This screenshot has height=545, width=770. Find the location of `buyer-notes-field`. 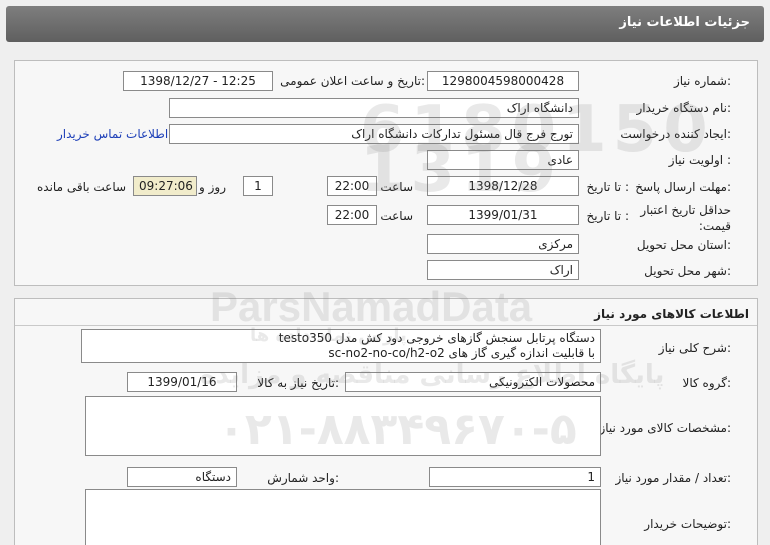

buyer-notes-field is located at coordinates (343, 517).